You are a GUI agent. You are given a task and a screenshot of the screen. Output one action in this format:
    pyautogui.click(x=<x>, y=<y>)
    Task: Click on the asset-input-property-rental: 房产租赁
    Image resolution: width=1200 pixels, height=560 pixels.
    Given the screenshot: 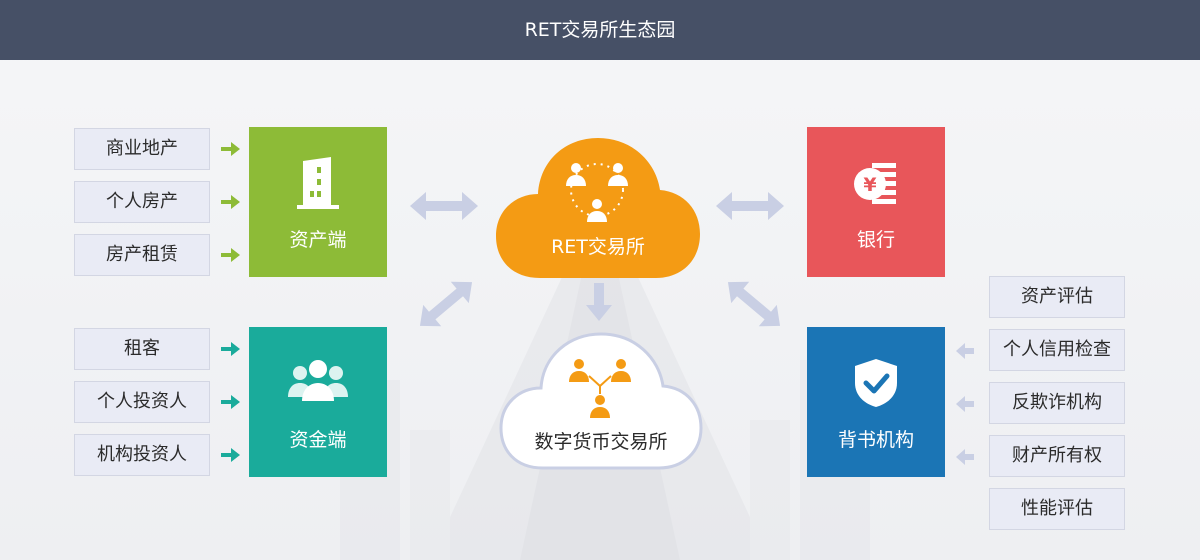 What is the action you would take?
    pyautogui.click(x=142, y=255)
    